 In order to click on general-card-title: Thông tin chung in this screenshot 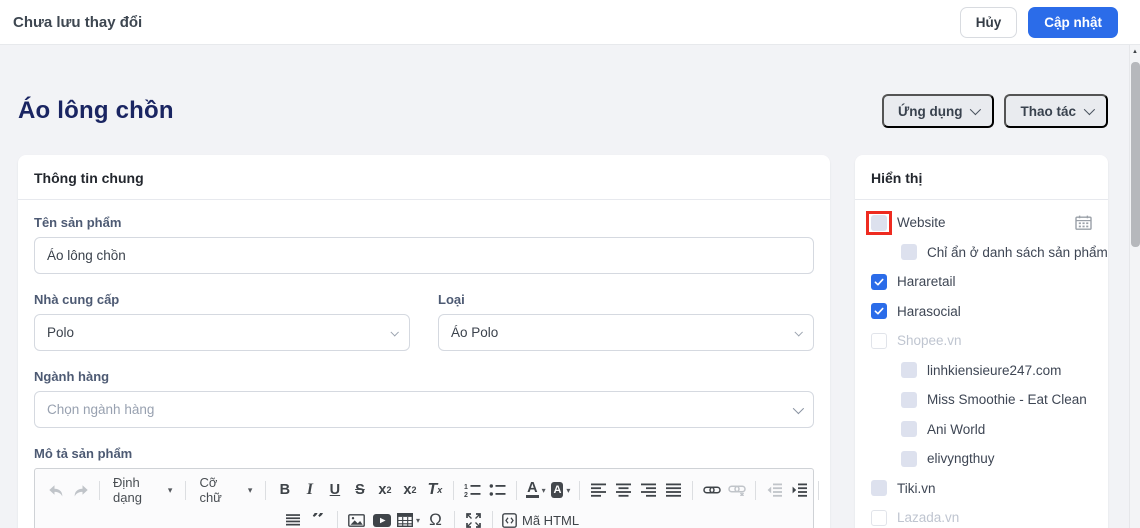, I will do `click(424, 177)`.